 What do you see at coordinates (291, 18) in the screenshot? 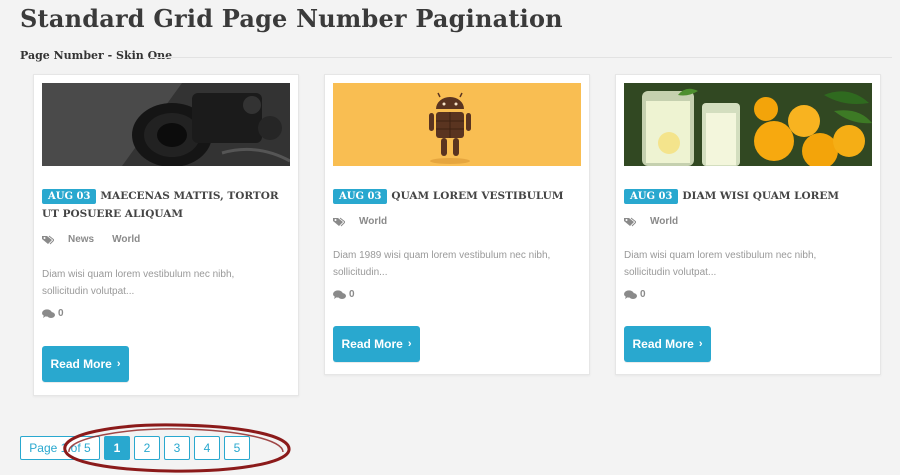
I see `page-title: Standard Grid Page Number Pagination` at bounding box center [291, 18].